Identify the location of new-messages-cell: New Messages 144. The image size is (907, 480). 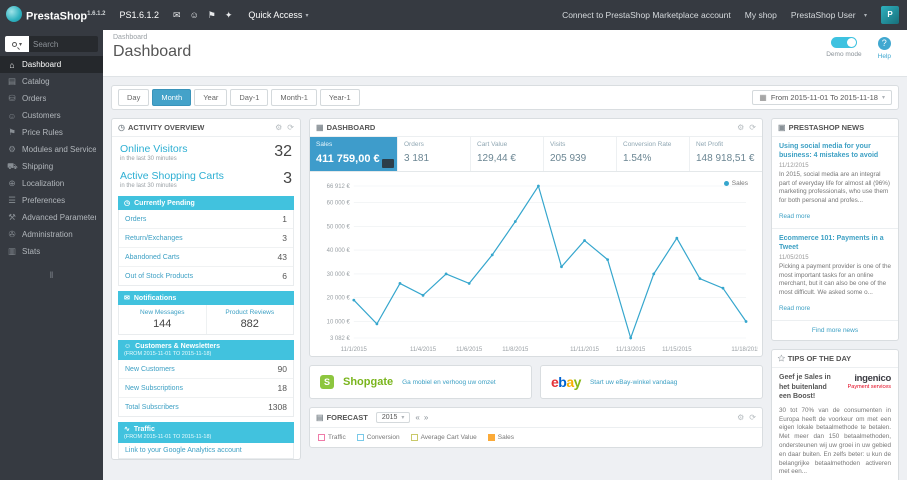
(163, 319).